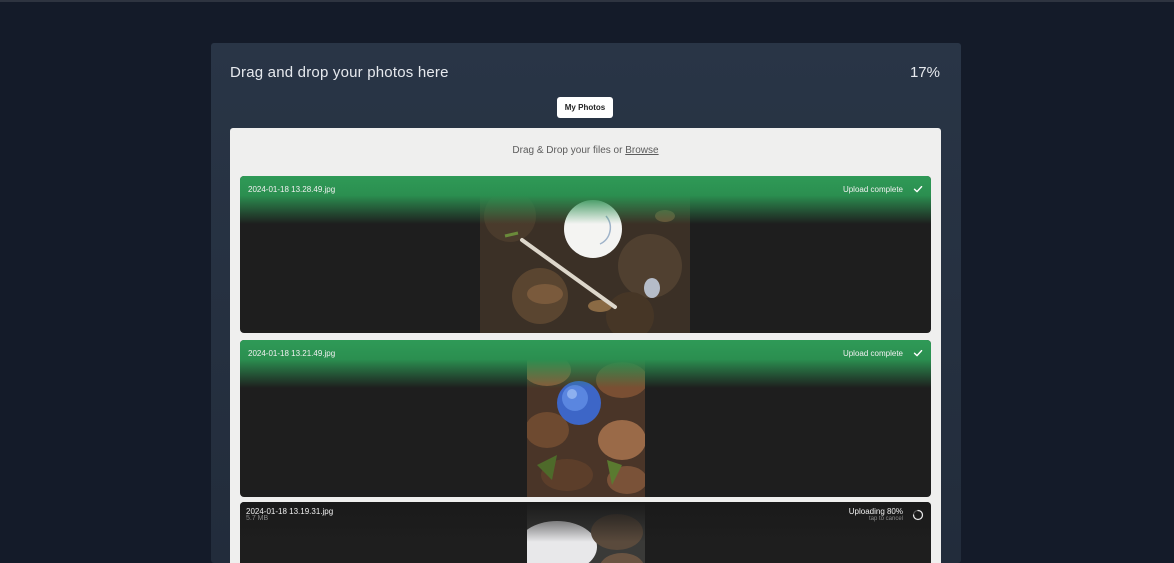 The width and height of the screenshot is (1174, 563). Describe the element at coordinates (292, 189) in the screenshot. I see `file-name: 2024-01-18 13.28.49.jpg` at that location.